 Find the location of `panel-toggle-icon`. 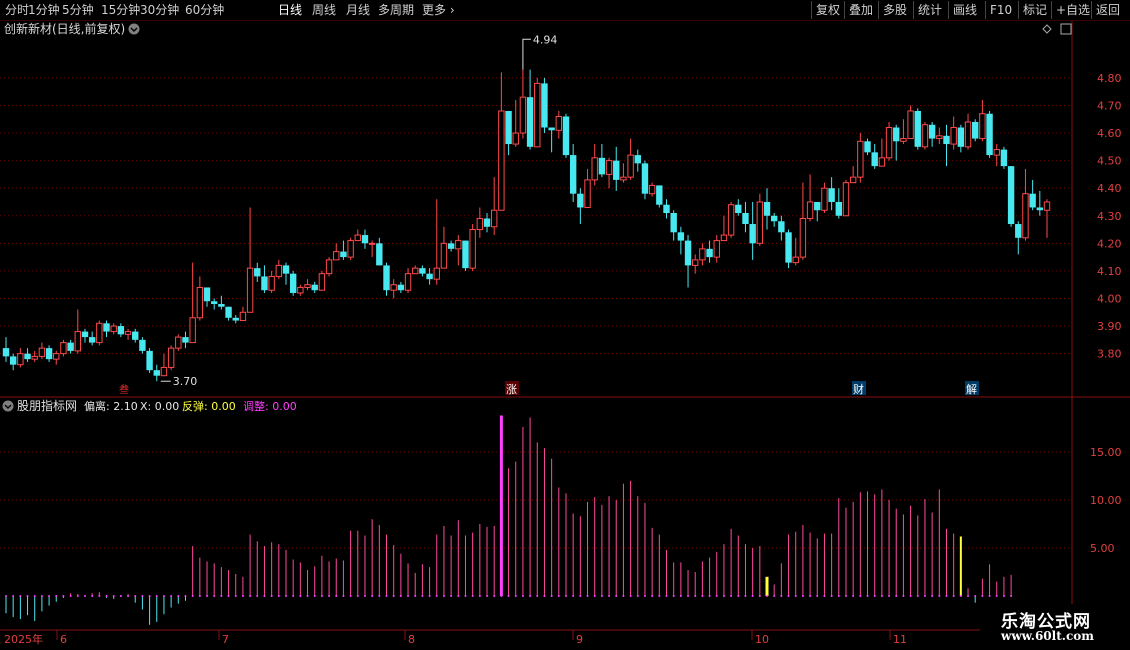

panel-toggle-icon is located at coordinates (1066, 29).